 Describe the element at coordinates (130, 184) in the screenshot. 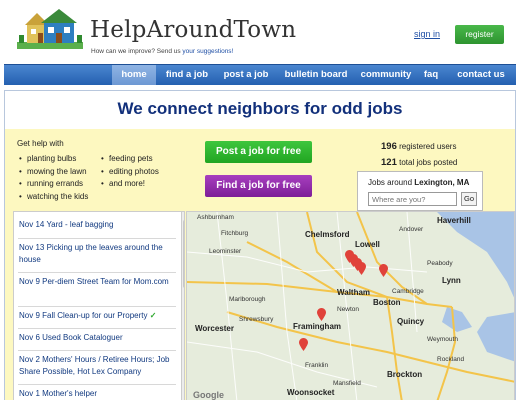

I see `help-item: and more!` at that location.